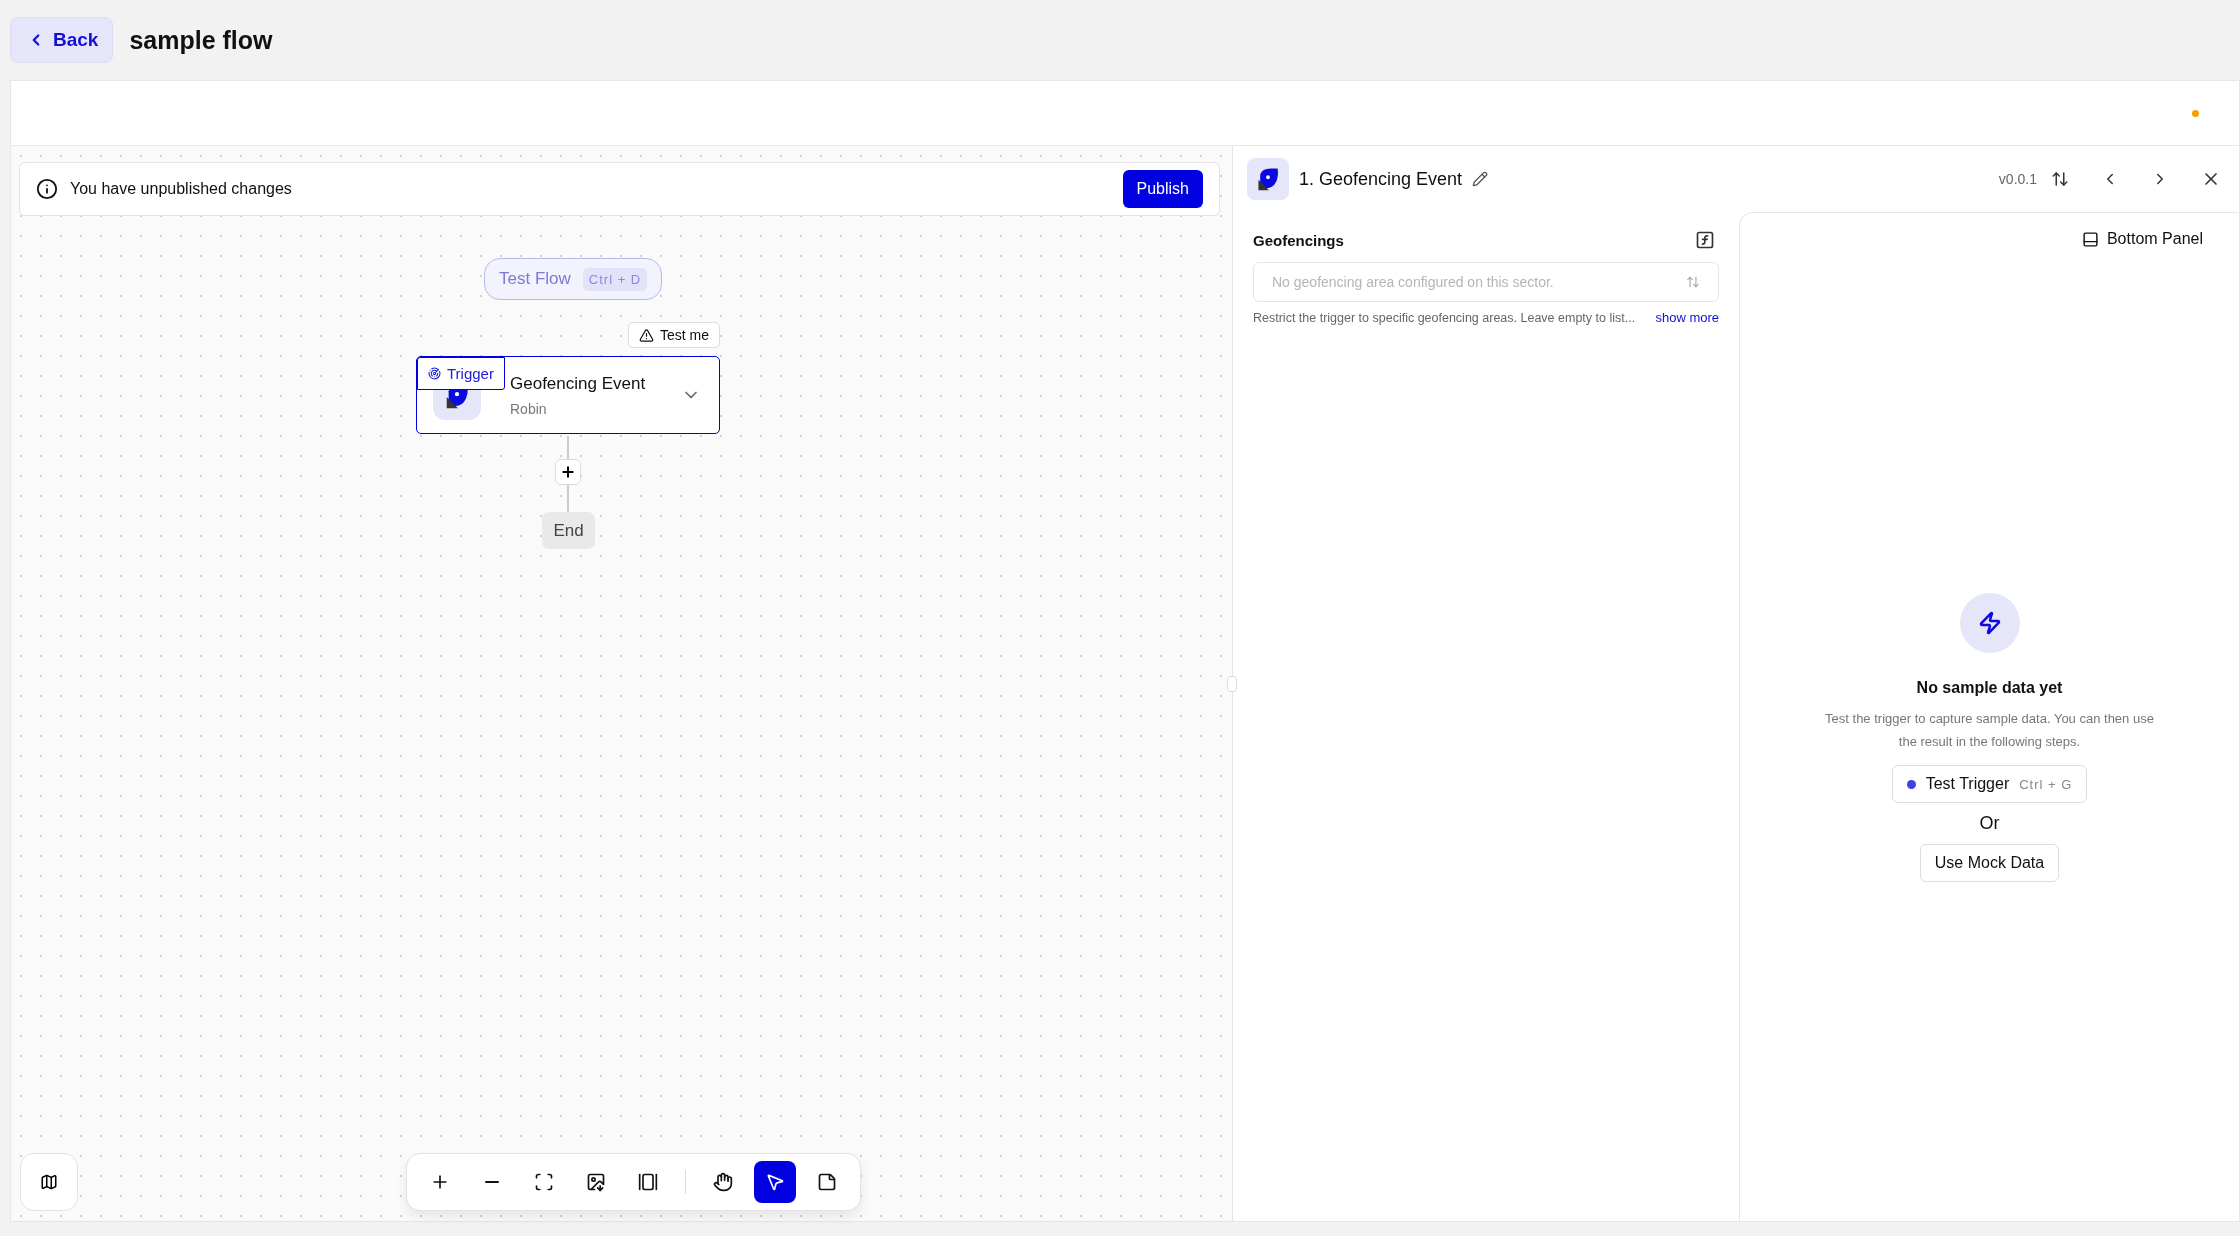 The width and height of the screenshot is (2240, 1236). What do you see at coordinates (1381, 179) in the screenshot?
I see `panel-title: 1. Geofencing Event` at bounding box center [1381, 179].